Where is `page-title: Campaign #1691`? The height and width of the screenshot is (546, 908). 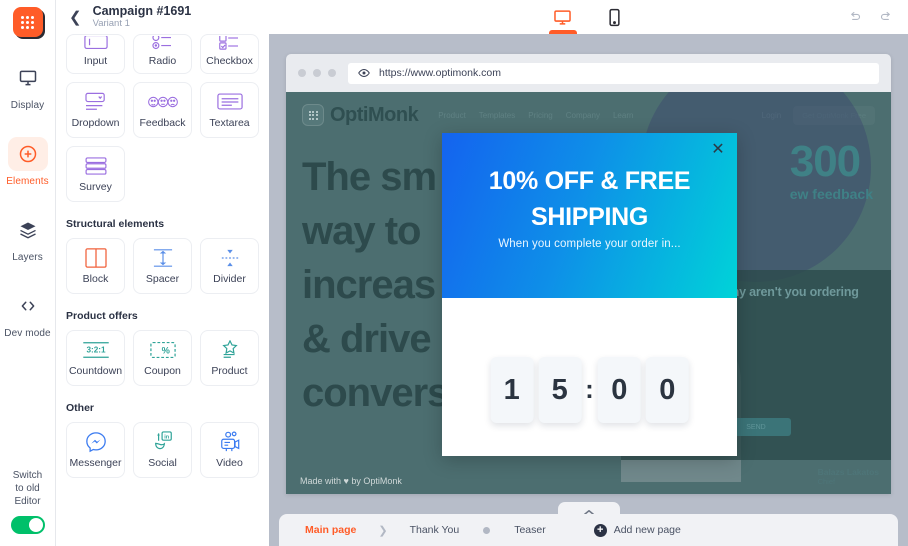
page-title: Campaign #1691 is located at coordinates (142, 11).